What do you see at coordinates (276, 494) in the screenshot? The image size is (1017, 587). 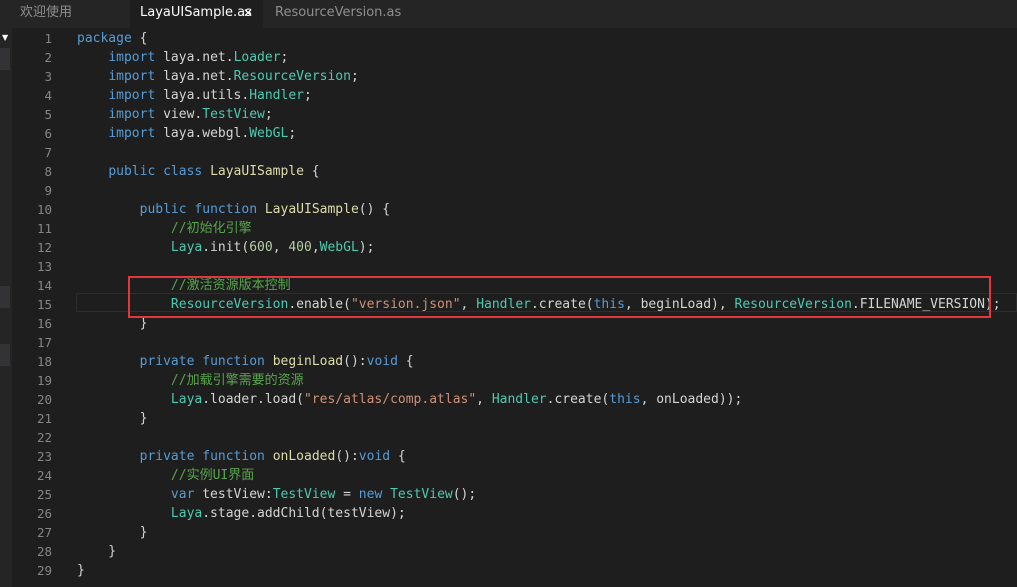 I see `code-text: var testView:TestView = new TestView();` at bounding box center [276, 494].